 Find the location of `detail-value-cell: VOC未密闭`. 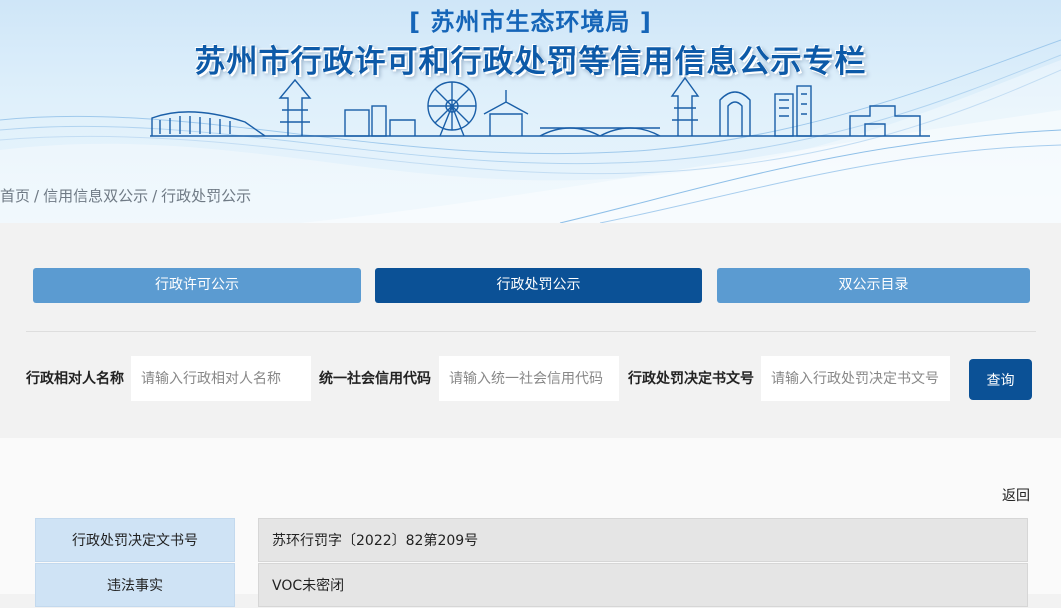

detail-value-cell: VOC未密闭 is located at coordinates (643, 585).